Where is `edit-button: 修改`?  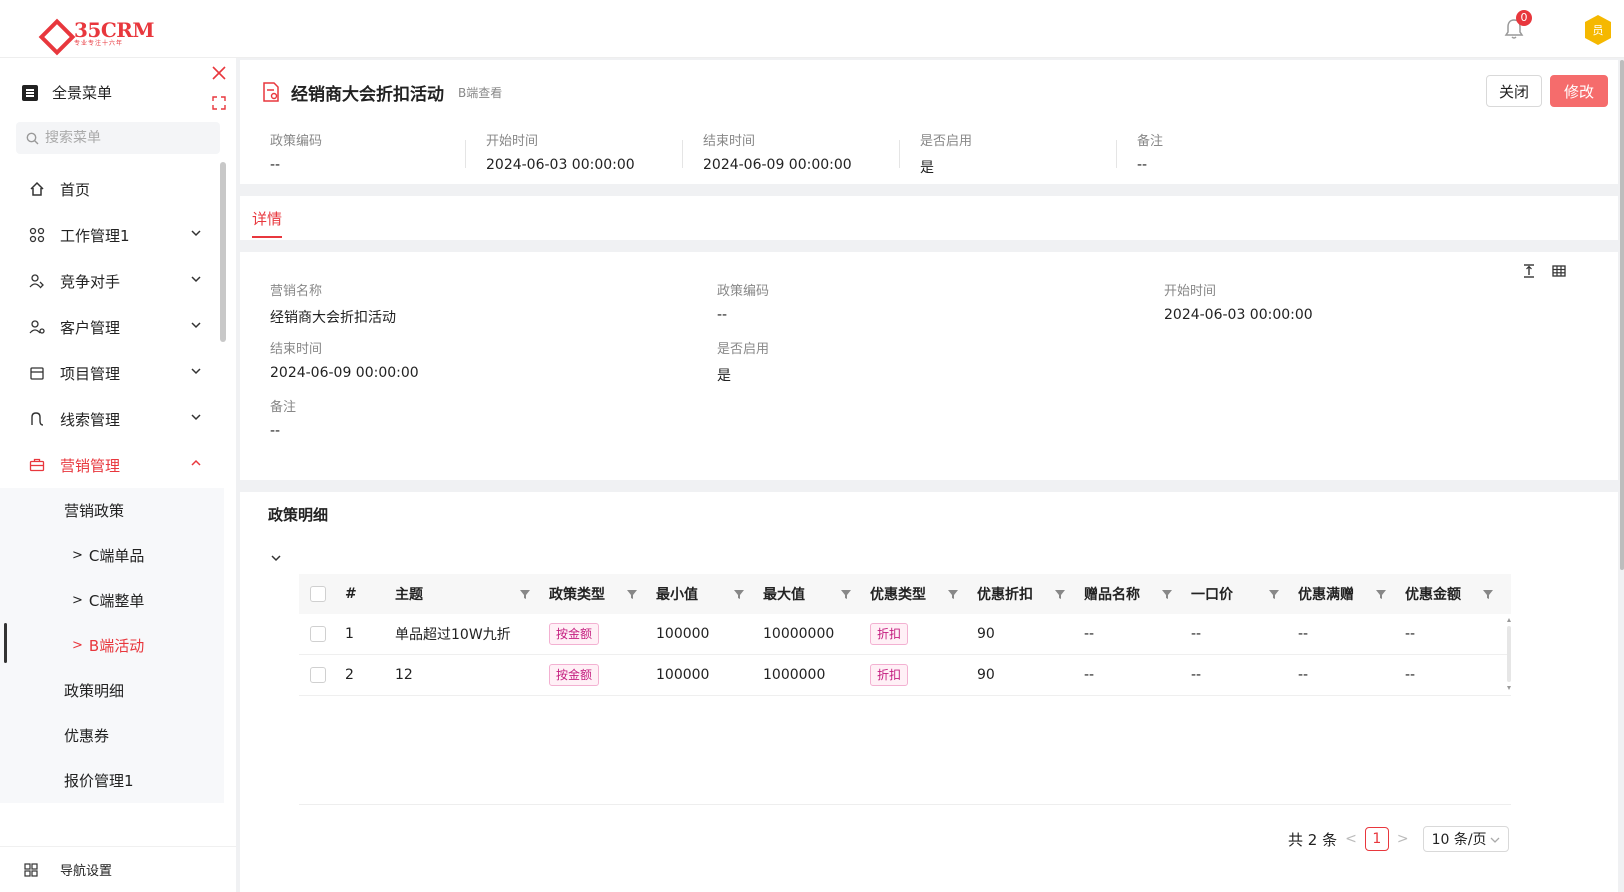 edit-button: 修改 is located at coordinates (1579, 91).